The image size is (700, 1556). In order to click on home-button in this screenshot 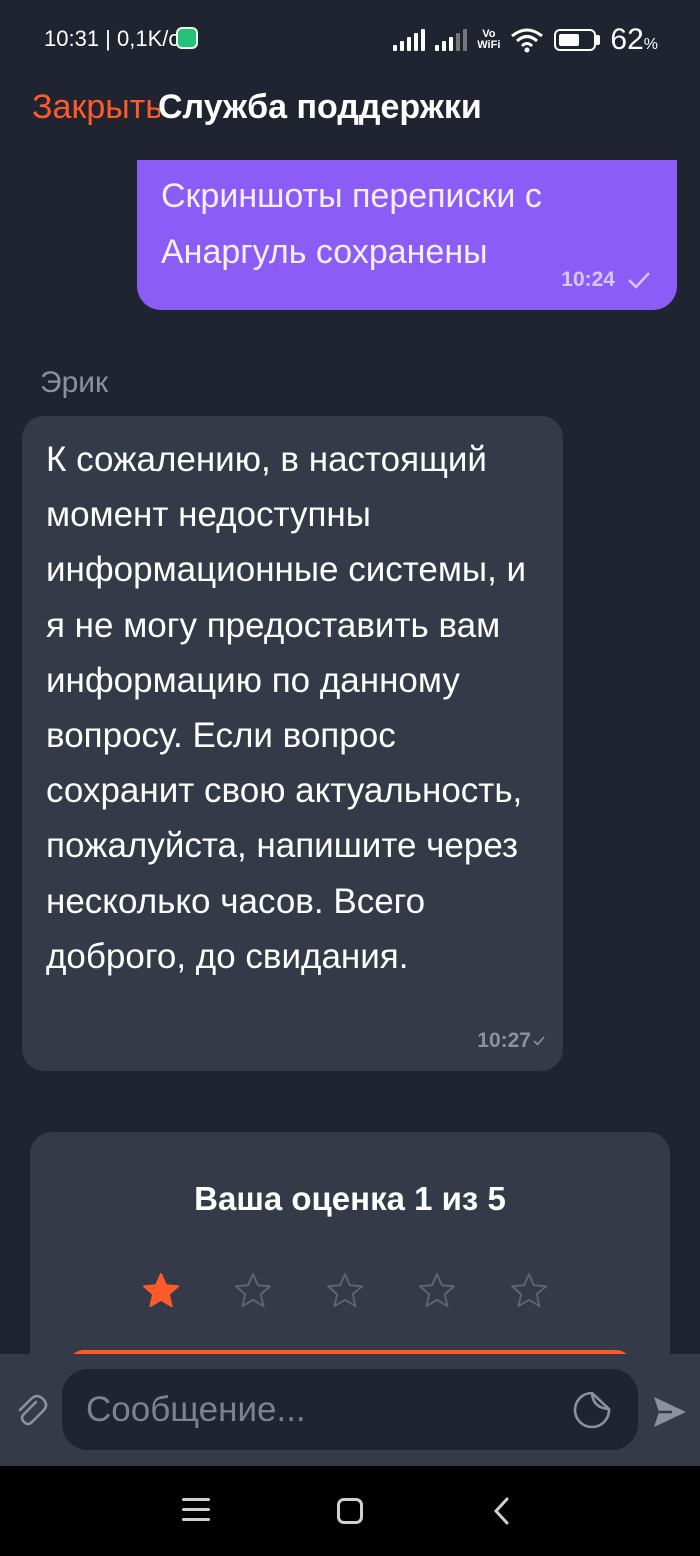, I will do `click(350, 1511)`.